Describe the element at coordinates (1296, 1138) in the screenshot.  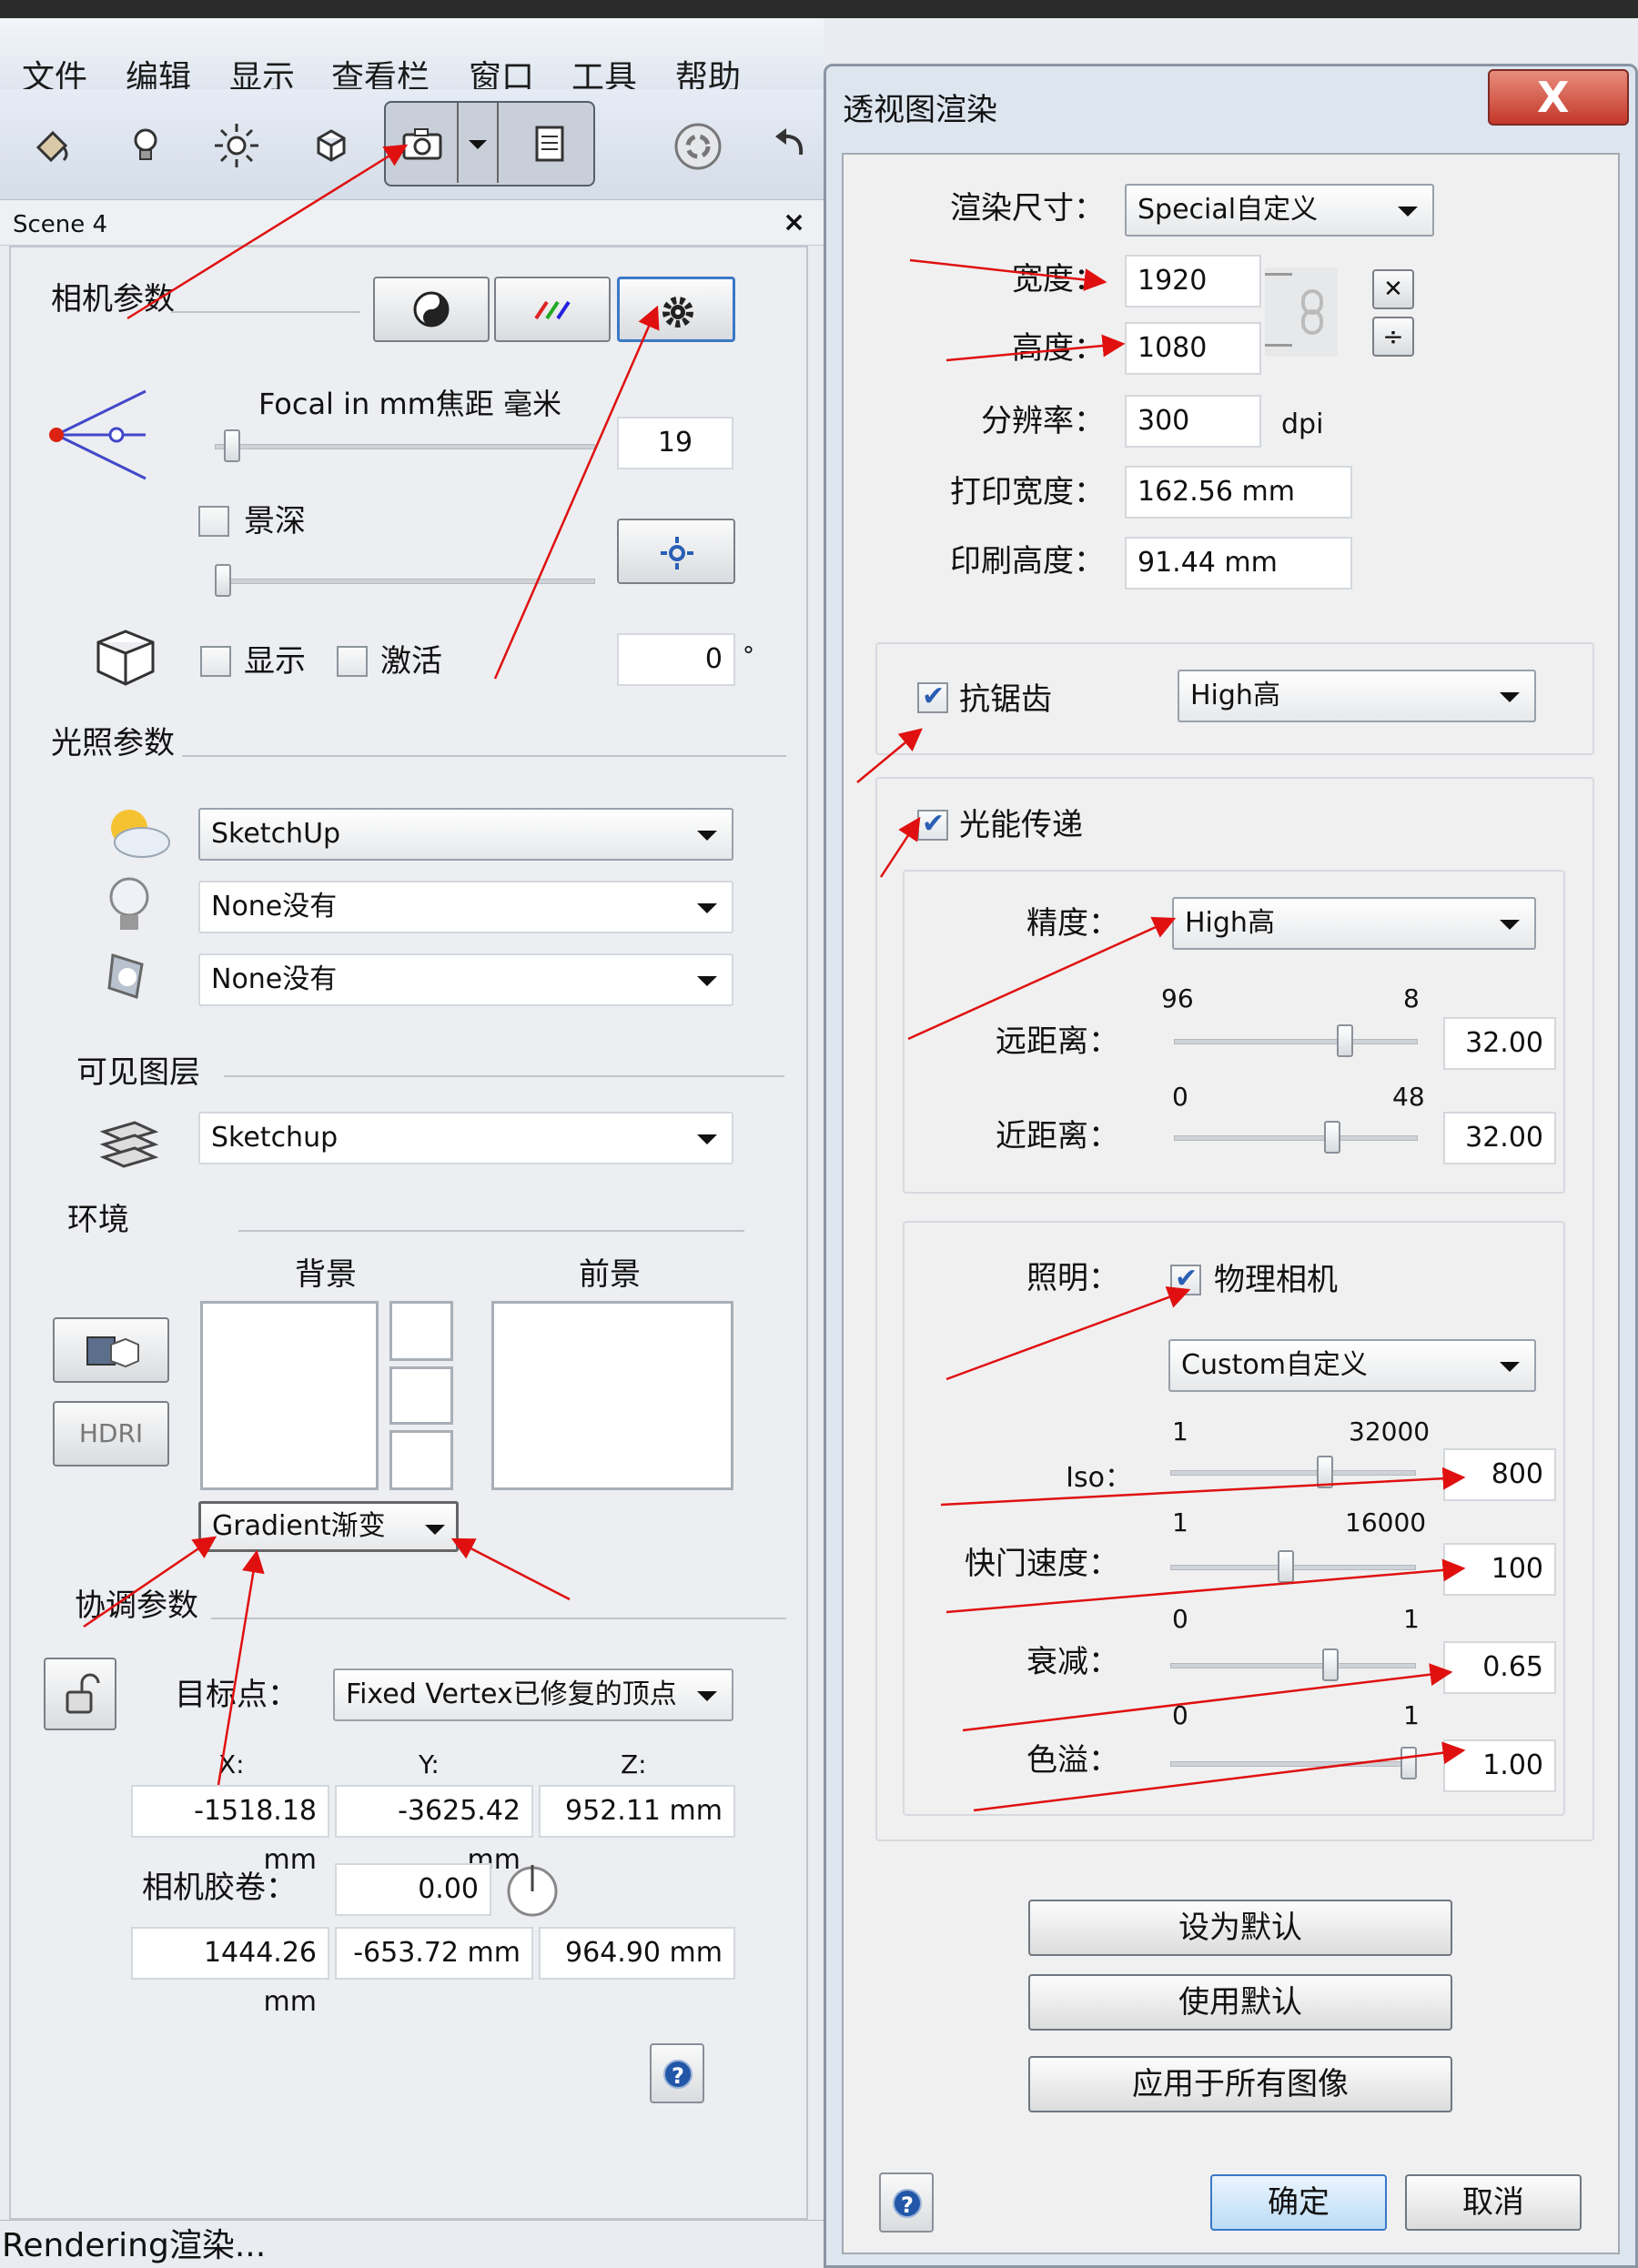
I see `near-slider` at that location.